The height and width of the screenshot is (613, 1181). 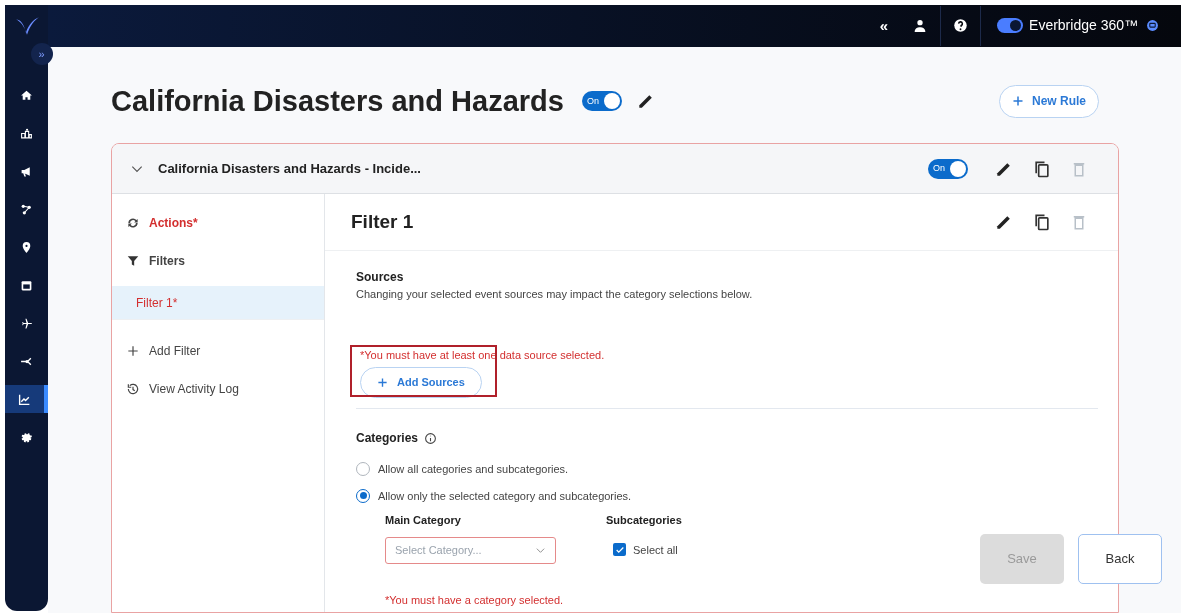 I want to click on new-rule-button: New Rule, so click(x=1049, y=101).